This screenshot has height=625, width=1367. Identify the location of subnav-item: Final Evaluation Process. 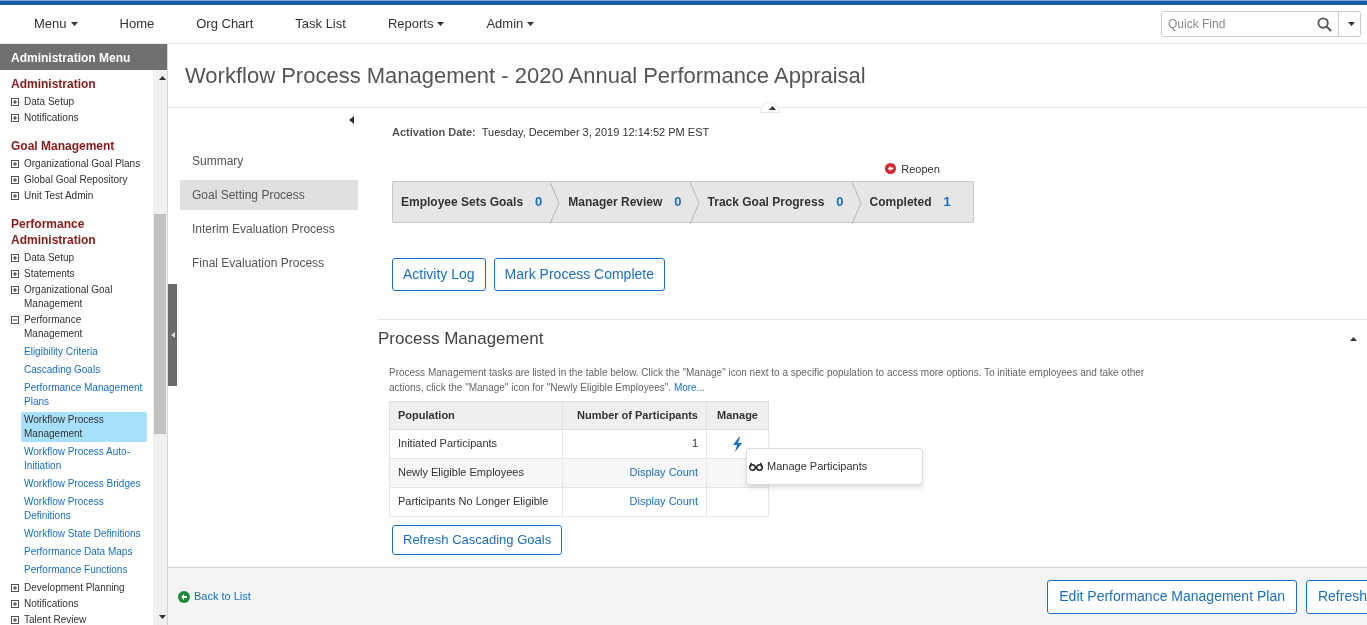
(269, 263).